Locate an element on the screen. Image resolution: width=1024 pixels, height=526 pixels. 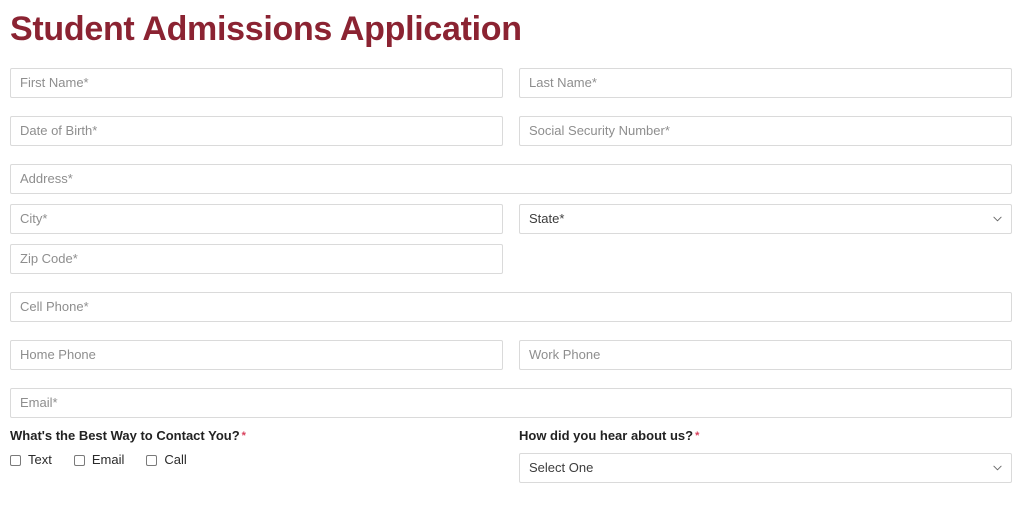
form-row-address: Address* is located at coordinates (512, 179).